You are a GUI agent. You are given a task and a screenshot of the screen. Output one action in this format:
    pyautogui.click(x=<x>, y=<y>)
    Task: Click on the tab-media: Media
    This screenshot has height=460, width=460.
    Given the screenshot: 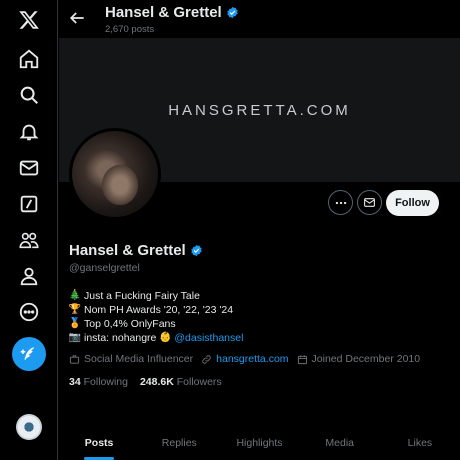 What is the action you would take?
    pyautogui.click(x=340, y=442)
    